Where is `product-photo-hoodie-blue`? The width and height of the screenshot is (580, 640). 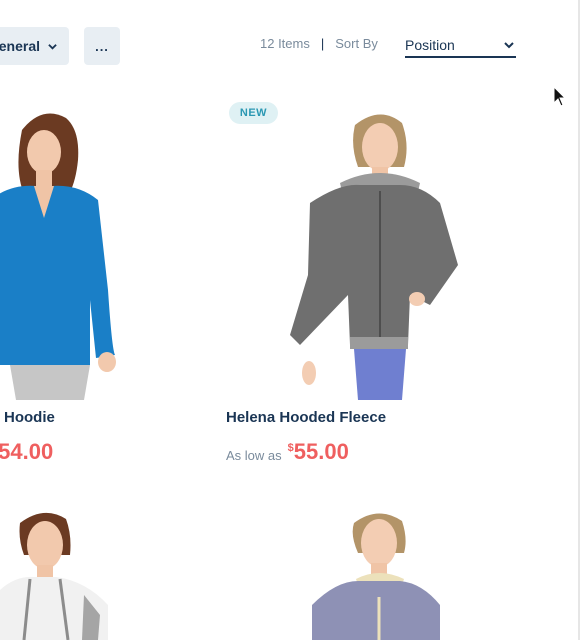
product-photo-hoodie-blue is located at coordinates (58, 256).